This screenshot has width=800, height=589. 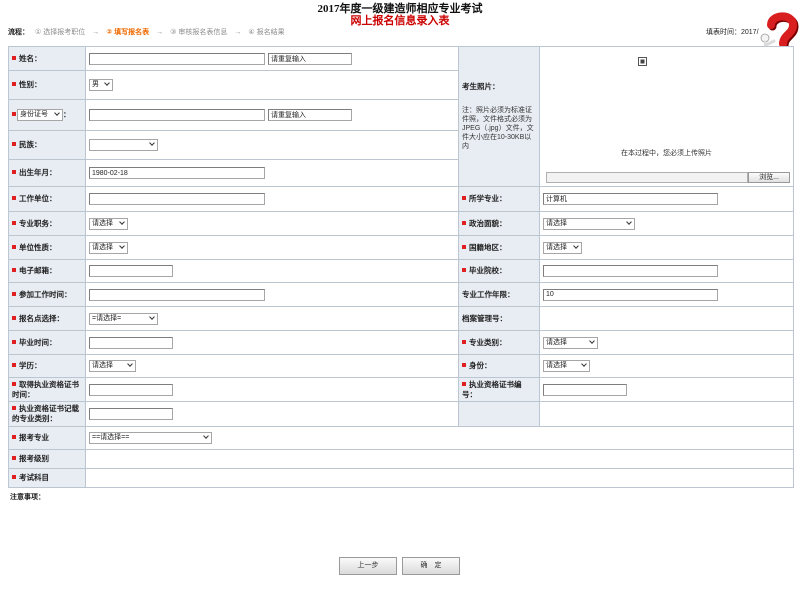 What do you see at coordinates (108, 247) in the screenshot?
I see `unit-type-select: 请选择` at bounding box center [108, 247].